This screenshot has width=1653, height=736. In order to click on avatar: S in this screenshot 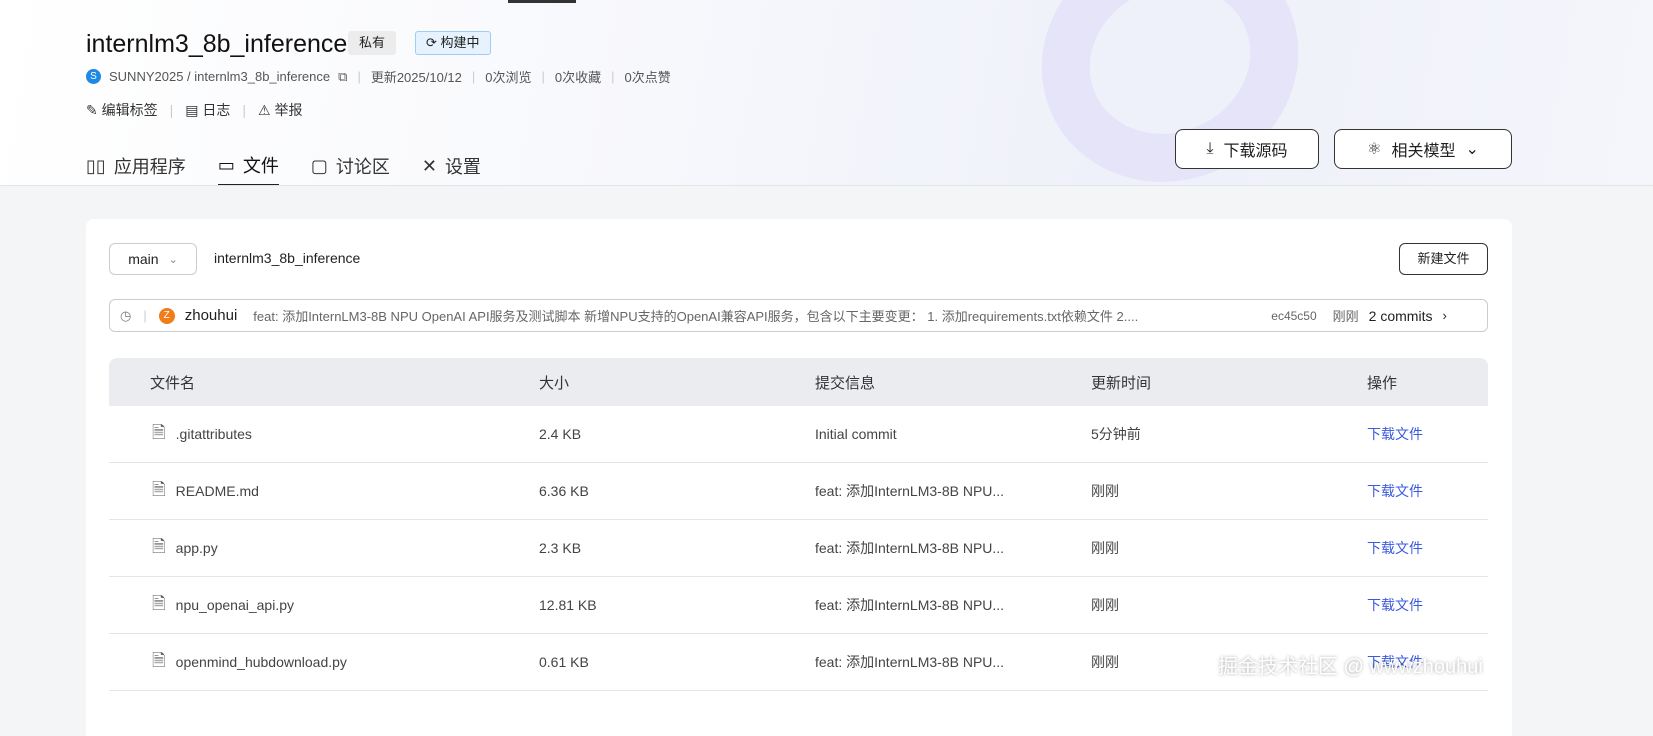, I will do `click(93, 76)`.